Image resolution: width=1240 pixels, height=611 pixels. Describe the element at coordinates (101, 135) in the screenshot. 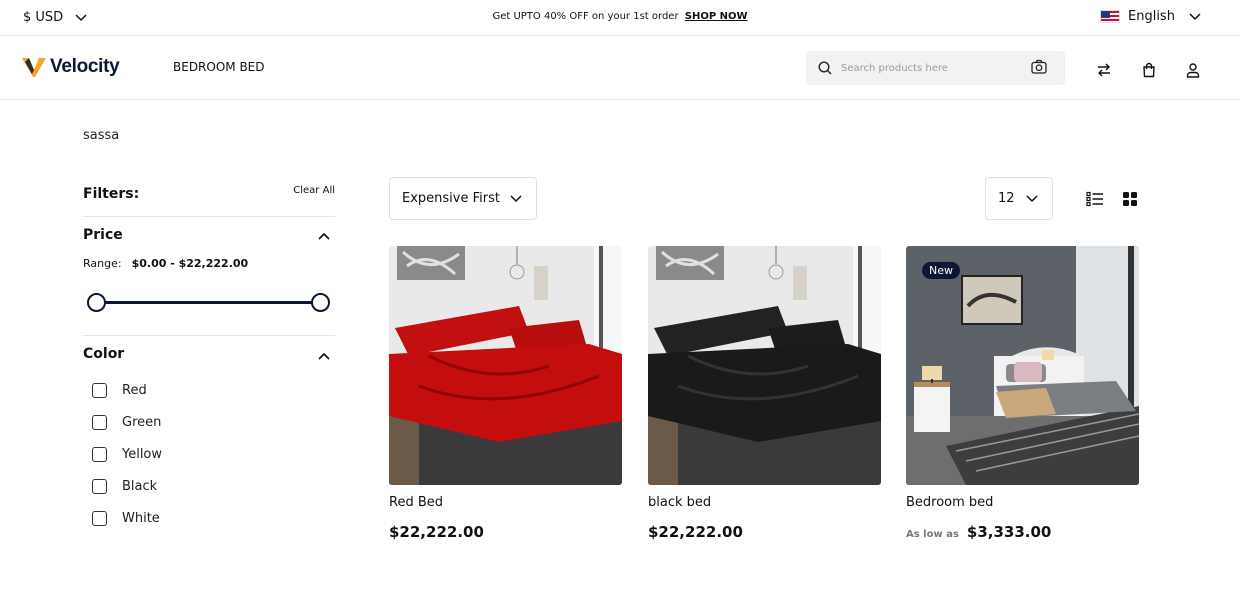

I see `page-title: sassa` at that location.